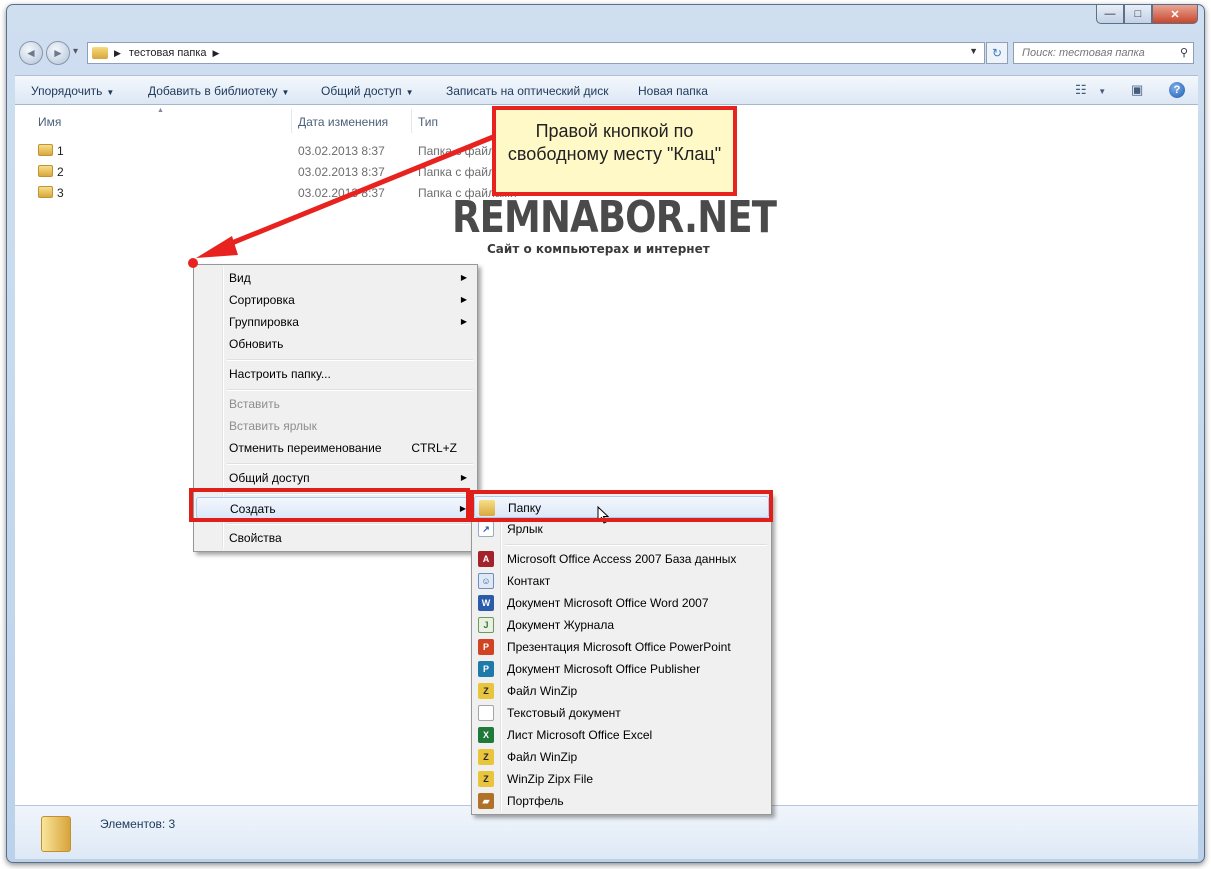  What do you see at coordinates (614, 217) in the screenshot?
I see `watermark-logo: REMNABOR.NET` at bounding box center [614, 217].